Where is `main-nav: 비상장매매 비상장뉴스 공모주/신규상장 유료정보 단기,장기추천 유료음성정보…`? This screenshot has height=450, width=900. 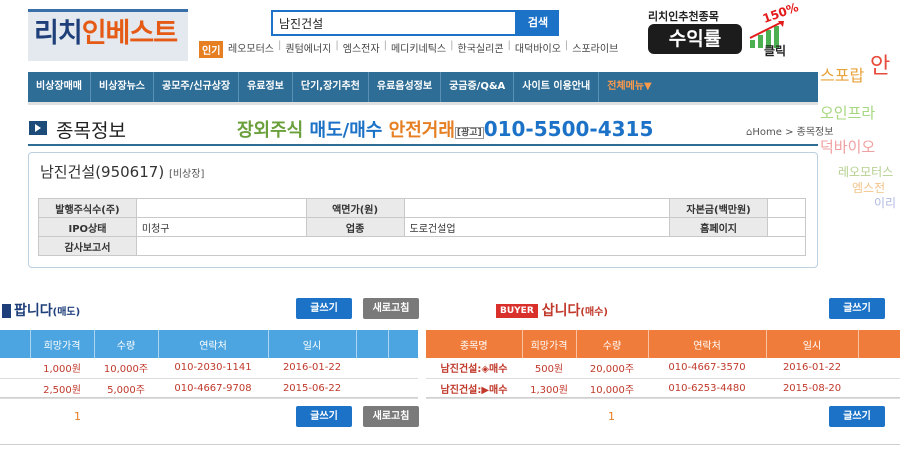 main-nav: 비상장매매 비상장뉴스 공모주/신규상장 유료정보 단기,장기추천 유료음성정보… is located at coordinates (423, 87).